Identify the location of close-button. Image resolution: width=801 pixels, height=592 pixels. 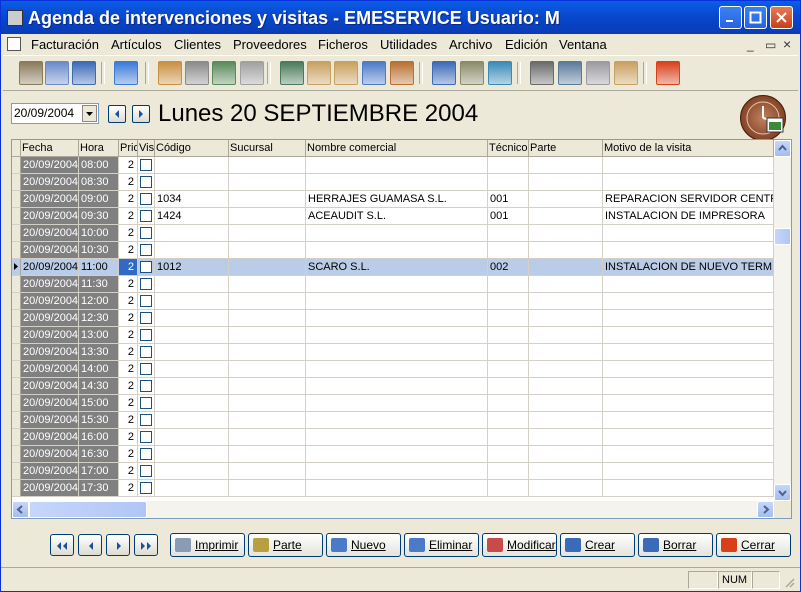
(781, 17).